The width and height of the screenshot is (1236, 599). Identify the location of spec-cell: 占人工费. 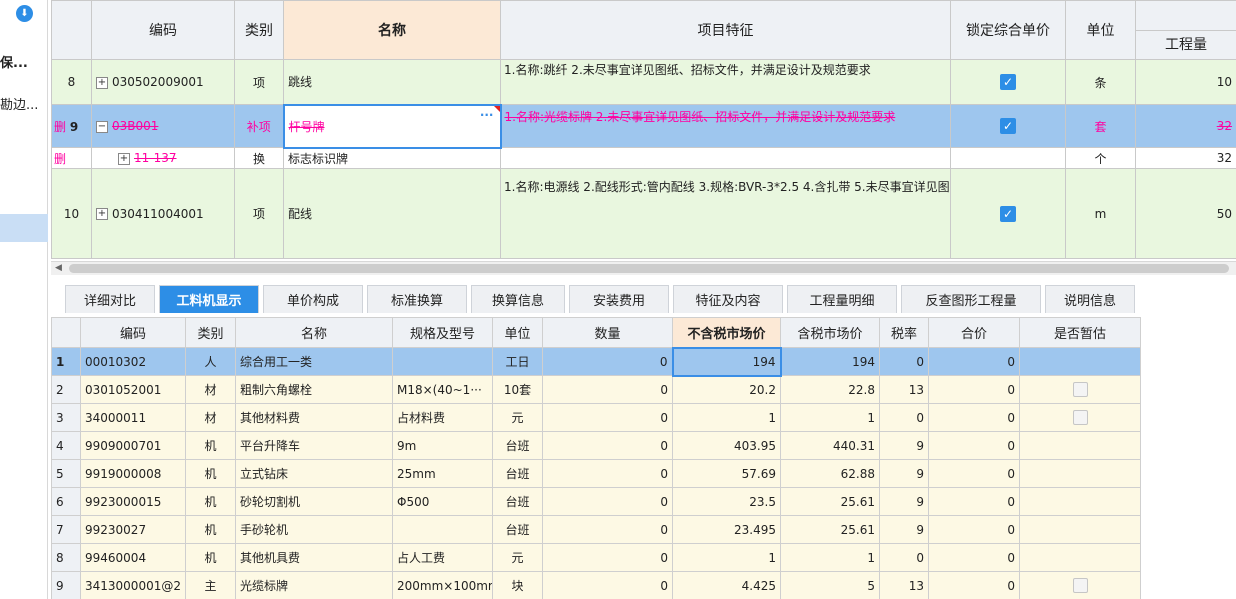
(442, 557).